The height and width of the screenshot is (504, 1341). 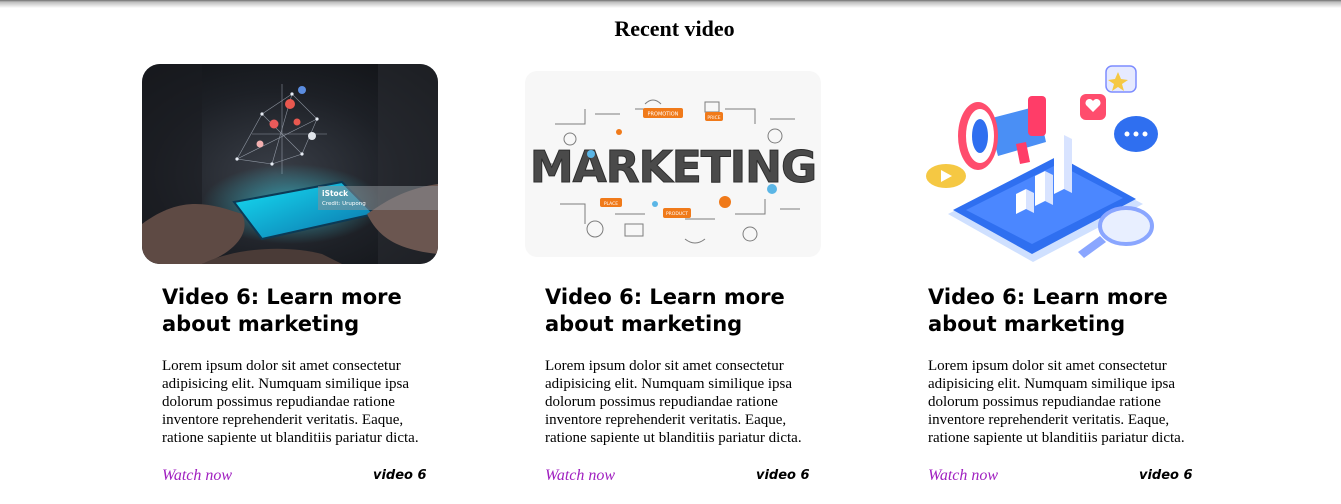 I want to click on istock-watermark: iStock, so click(x=335, y=193).